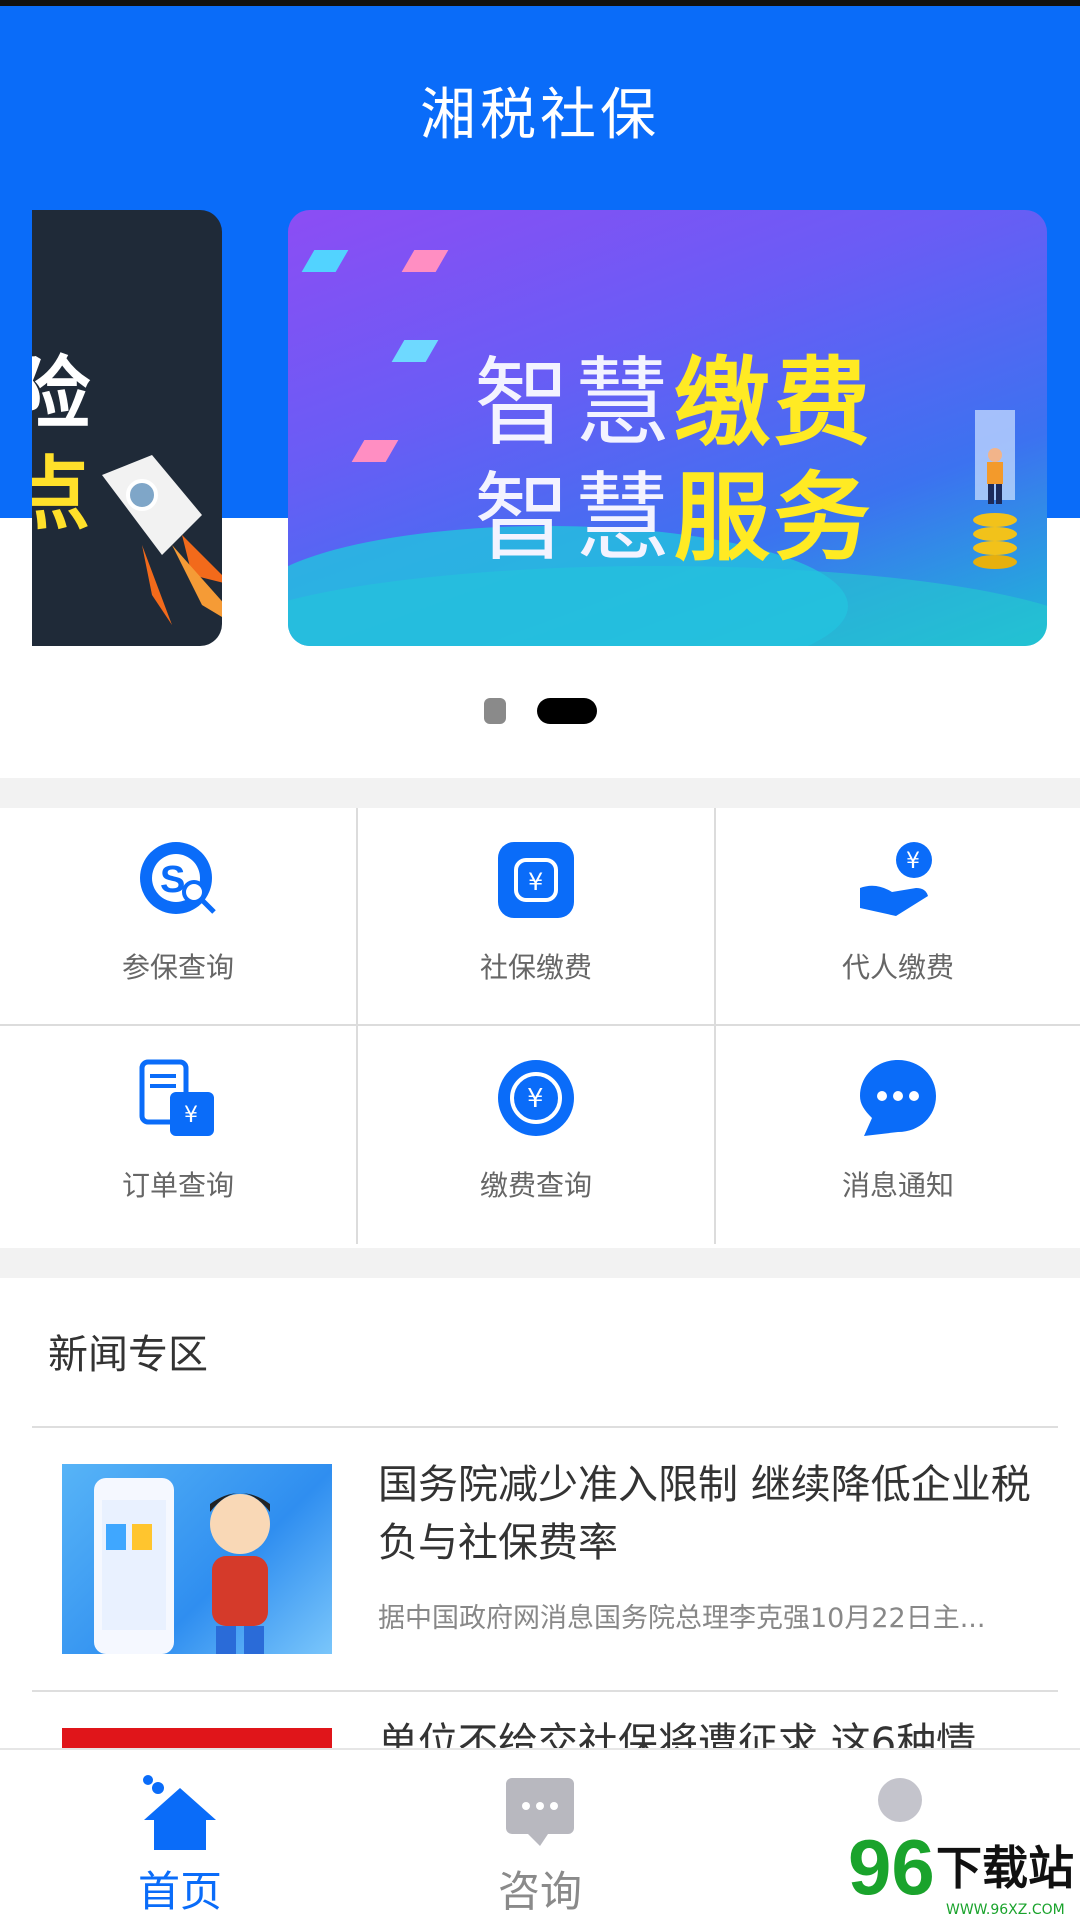 The height and width of the screenshot is (1926, 1080). I want to click on insurance-search-icon: S, so click(178, 878).